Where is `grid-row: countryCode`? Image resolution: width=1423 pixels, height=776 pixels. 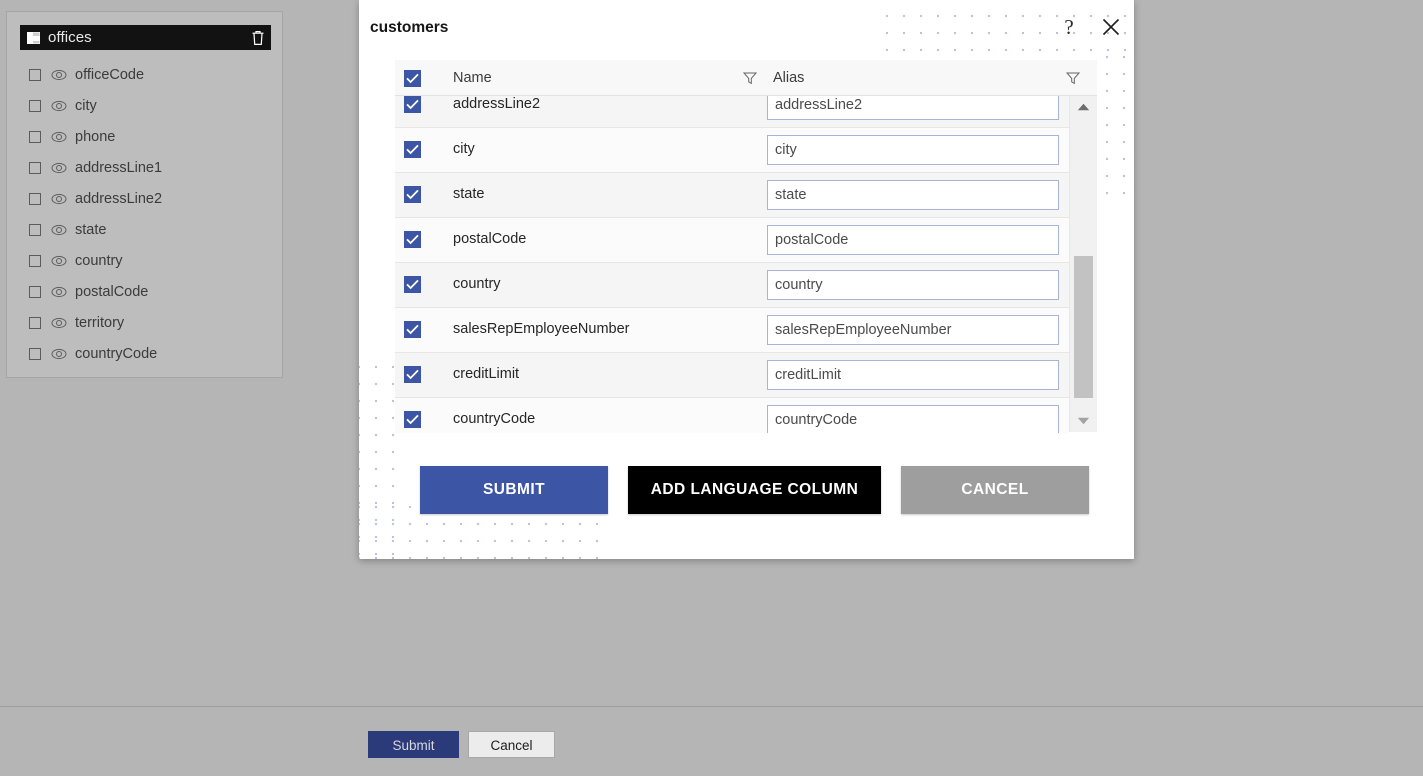
grid-row: countryCode is located at coordinates (732, 415).